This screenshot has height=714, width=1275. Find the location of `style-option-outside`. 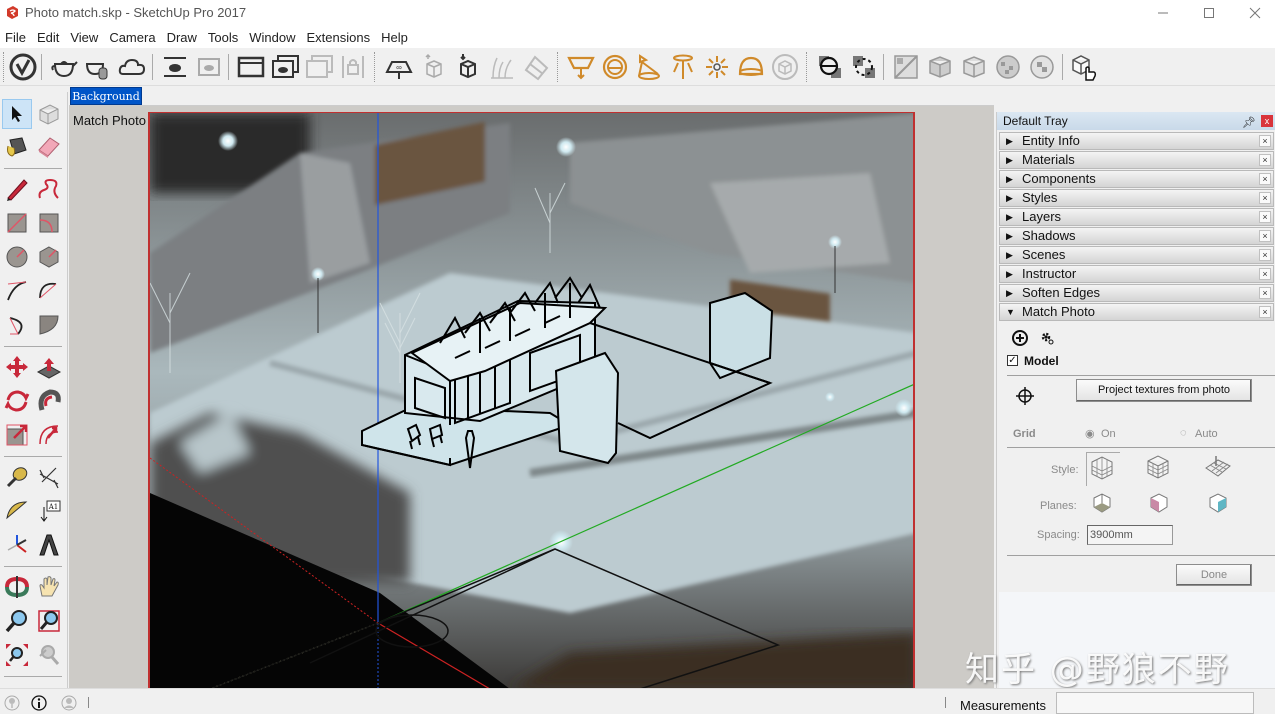

style-option-outside is located at coordinates (1160, 469).